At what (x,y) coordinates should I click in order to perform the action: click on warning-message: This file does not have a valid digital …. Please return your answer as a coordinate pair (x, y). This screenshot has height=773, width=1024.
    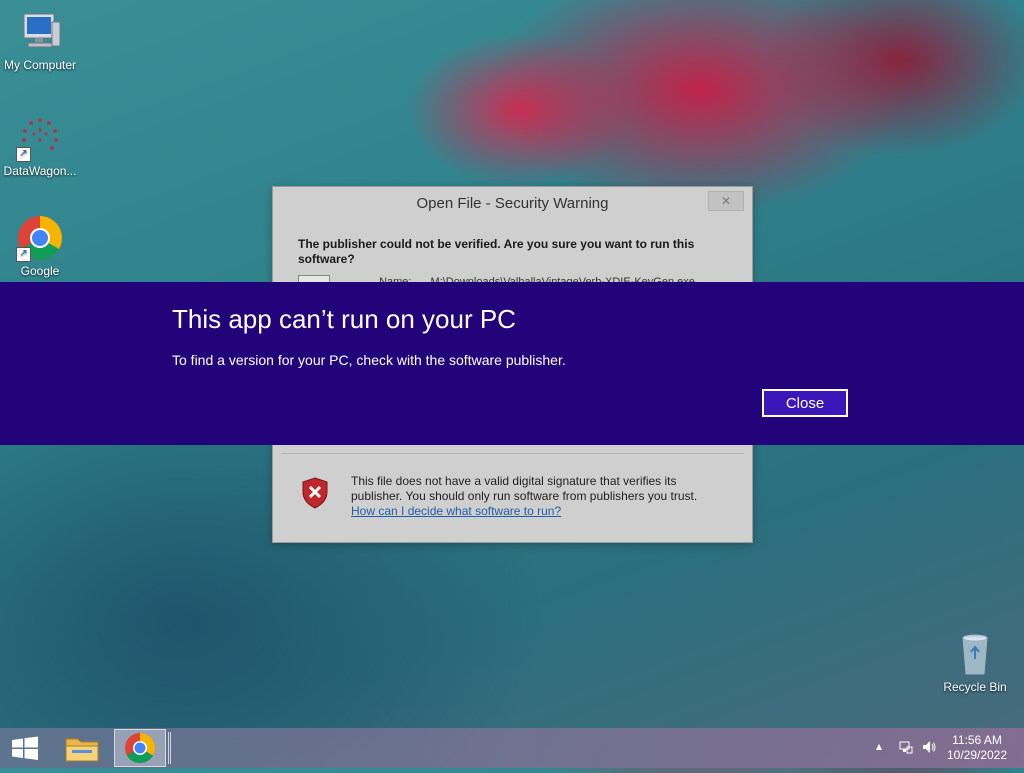
    Looking at the image, I should click on (524, 488).